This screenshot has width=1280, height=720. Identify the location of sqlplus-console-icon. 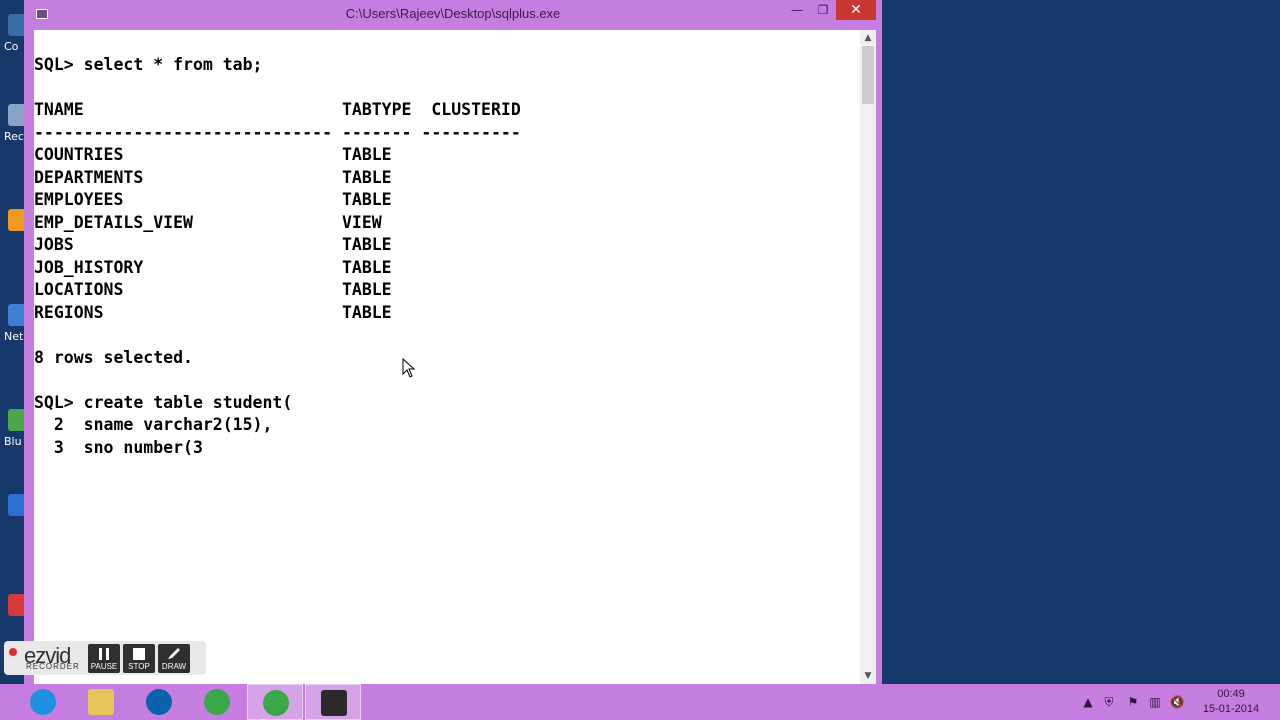
(334, 703).